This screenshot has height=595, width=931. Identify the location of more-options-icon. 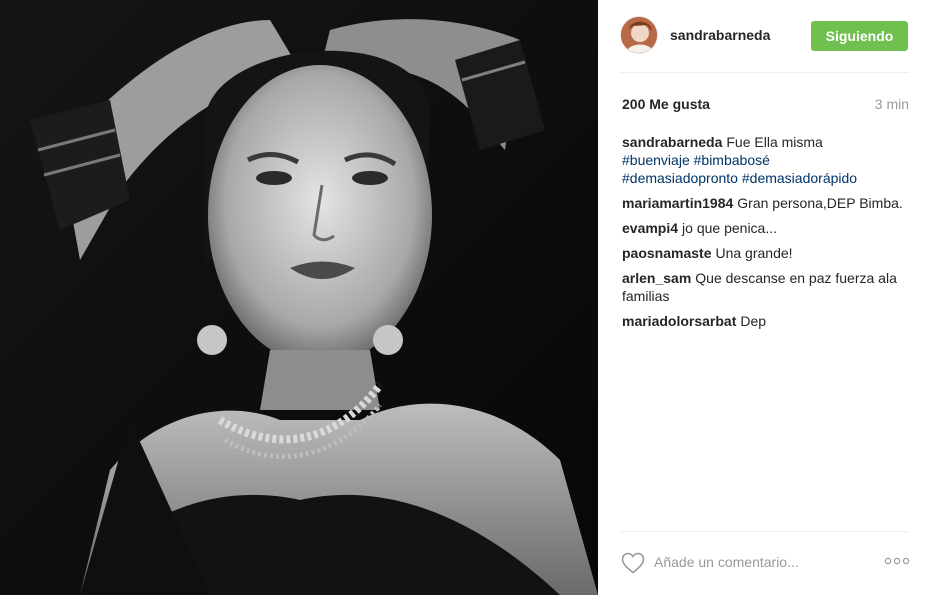
(897, 561).